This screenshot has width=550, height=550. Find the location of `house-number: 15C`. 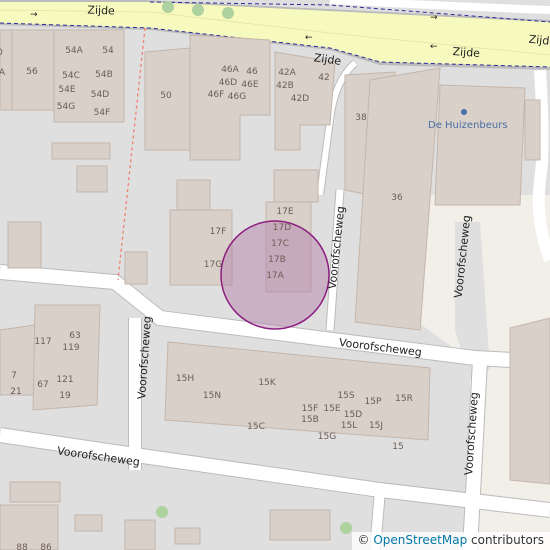

house-number: 15C is located at coordinates (256, 427).